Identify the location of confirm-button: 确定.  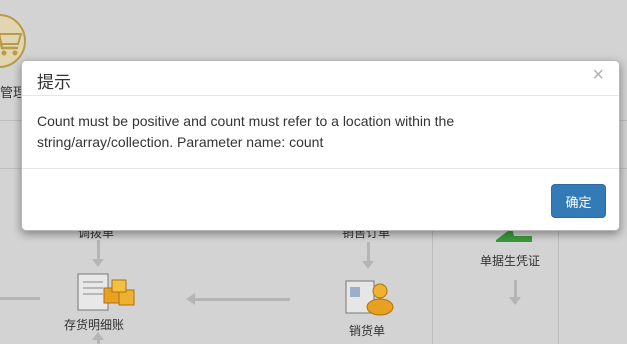
(578, 201).